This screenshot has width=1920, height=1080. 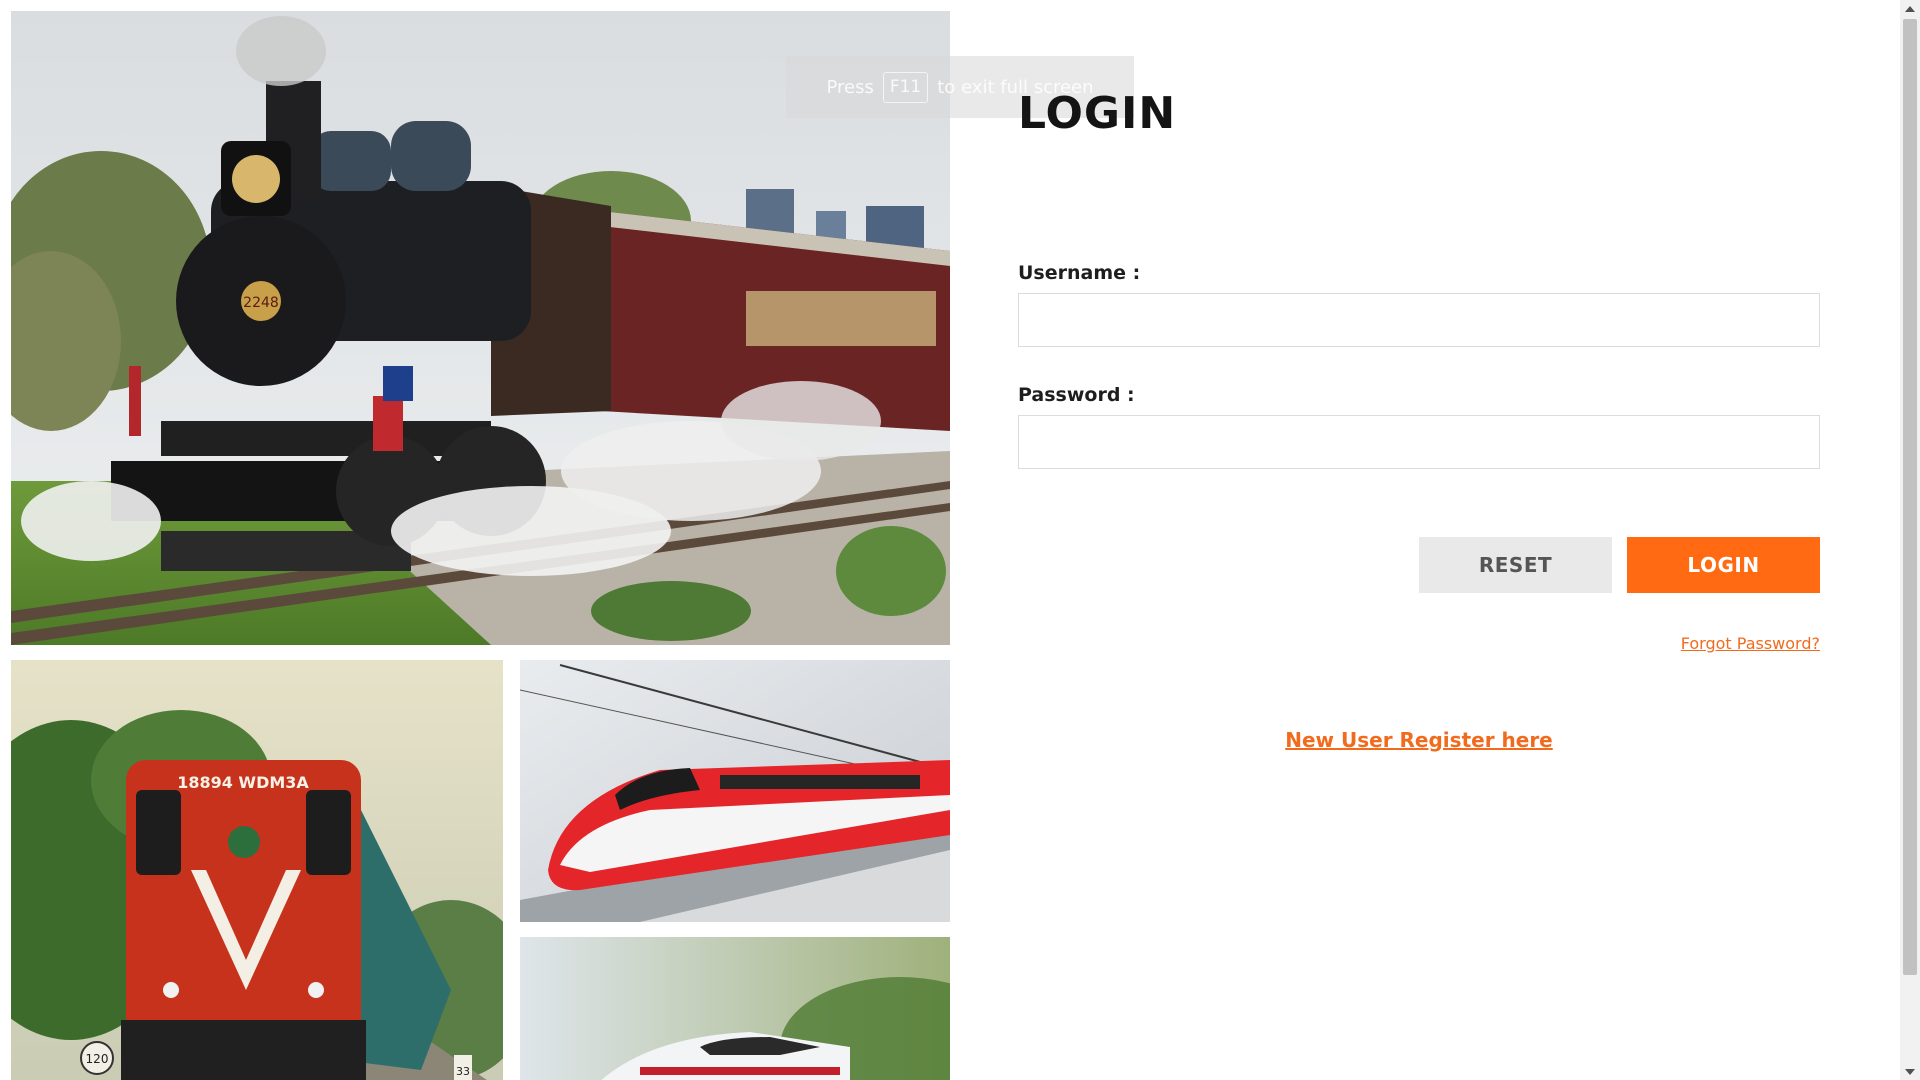 I want to click on new-user-register-link: New User Register here, so click(x=1419, y=740).